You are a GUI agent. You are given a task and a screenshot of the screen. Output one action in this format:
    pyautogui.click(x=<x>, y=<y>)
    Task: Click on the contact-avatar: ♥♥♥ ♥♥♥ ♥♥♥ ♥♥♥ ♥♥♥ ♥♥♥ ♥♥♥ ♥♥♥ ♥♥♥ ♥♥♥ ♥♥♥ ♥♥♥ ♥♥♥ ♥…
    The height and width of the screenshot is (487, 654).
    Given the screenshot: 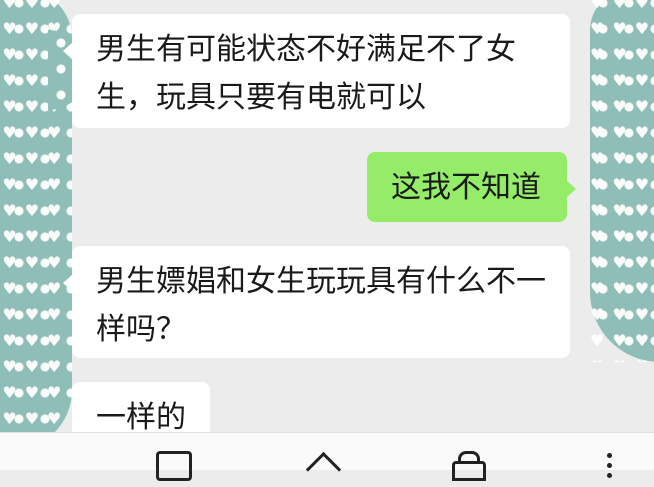 What is the action you would take?
    pyautogui.click(x=44, y=216)
    